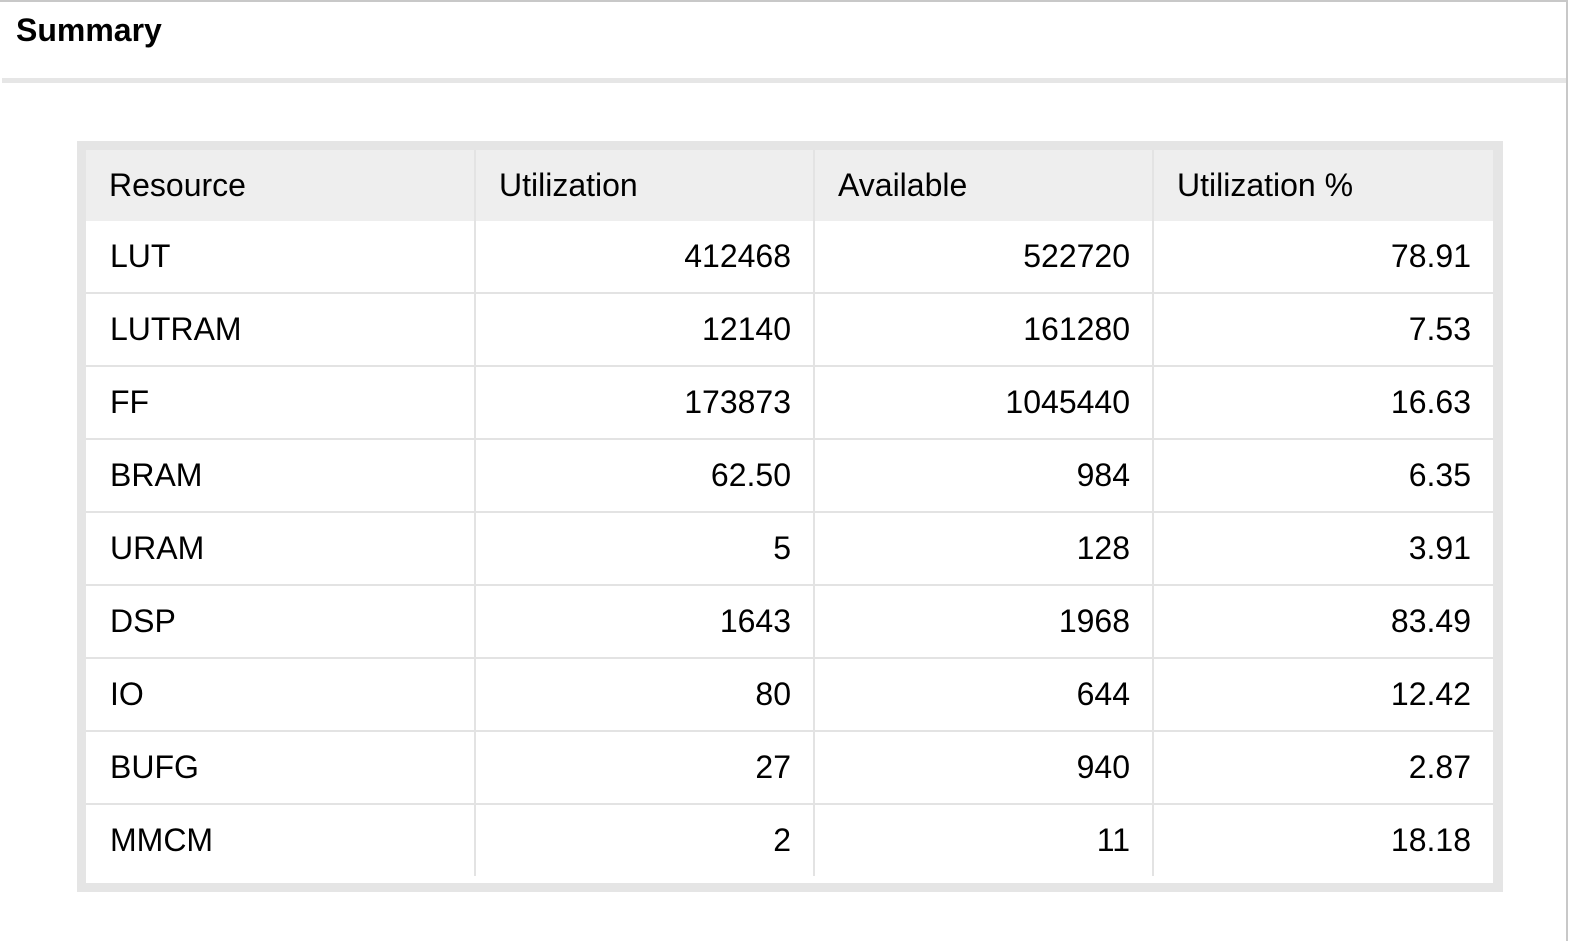 This screenshot has height=941, width=1582. I want to click on utilization-percent-cell: 7.53, so click(1322, 329).